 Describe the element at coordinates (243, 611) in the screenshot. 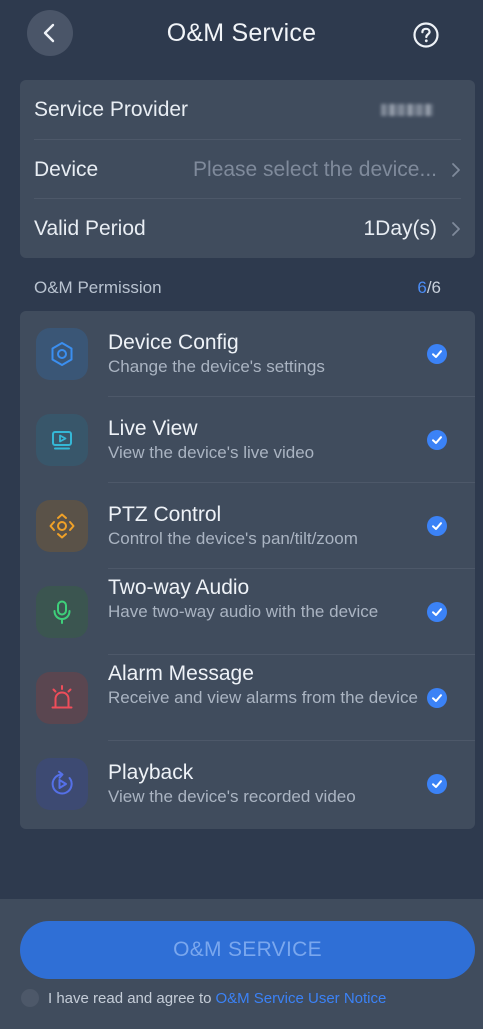

I see `permission-desc: Have two-way audio with the device` at that location.